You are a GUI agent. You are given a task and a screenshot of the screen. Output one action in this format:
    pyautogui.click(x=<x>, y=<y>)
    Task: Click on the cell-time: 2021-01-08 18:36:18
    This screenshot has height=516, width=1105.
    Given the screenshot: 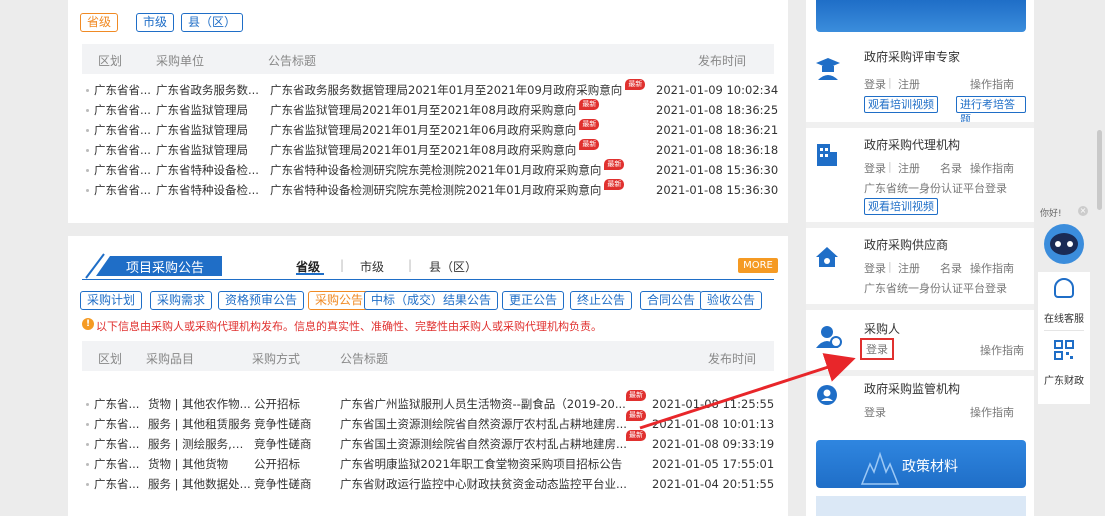 What is the action you would take?
    pyautogui.click(x=717, y=150)
    